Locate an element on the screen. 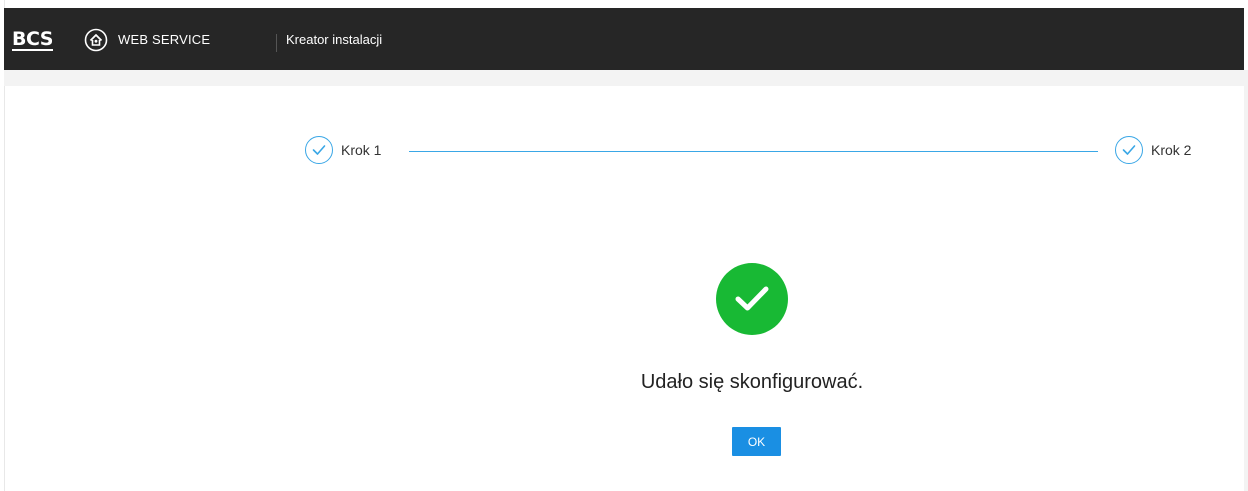  header-shadow-band is located at coordinates (624, 78).